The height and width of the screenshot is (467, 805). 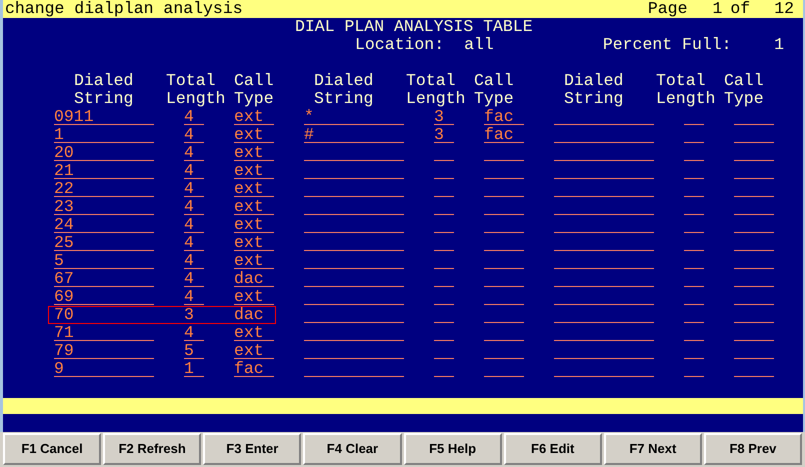 What do you see at coordinates (104, 261) in the screenshot?
I see `dialed-string-field: 5` at bounding box center [104, 261].